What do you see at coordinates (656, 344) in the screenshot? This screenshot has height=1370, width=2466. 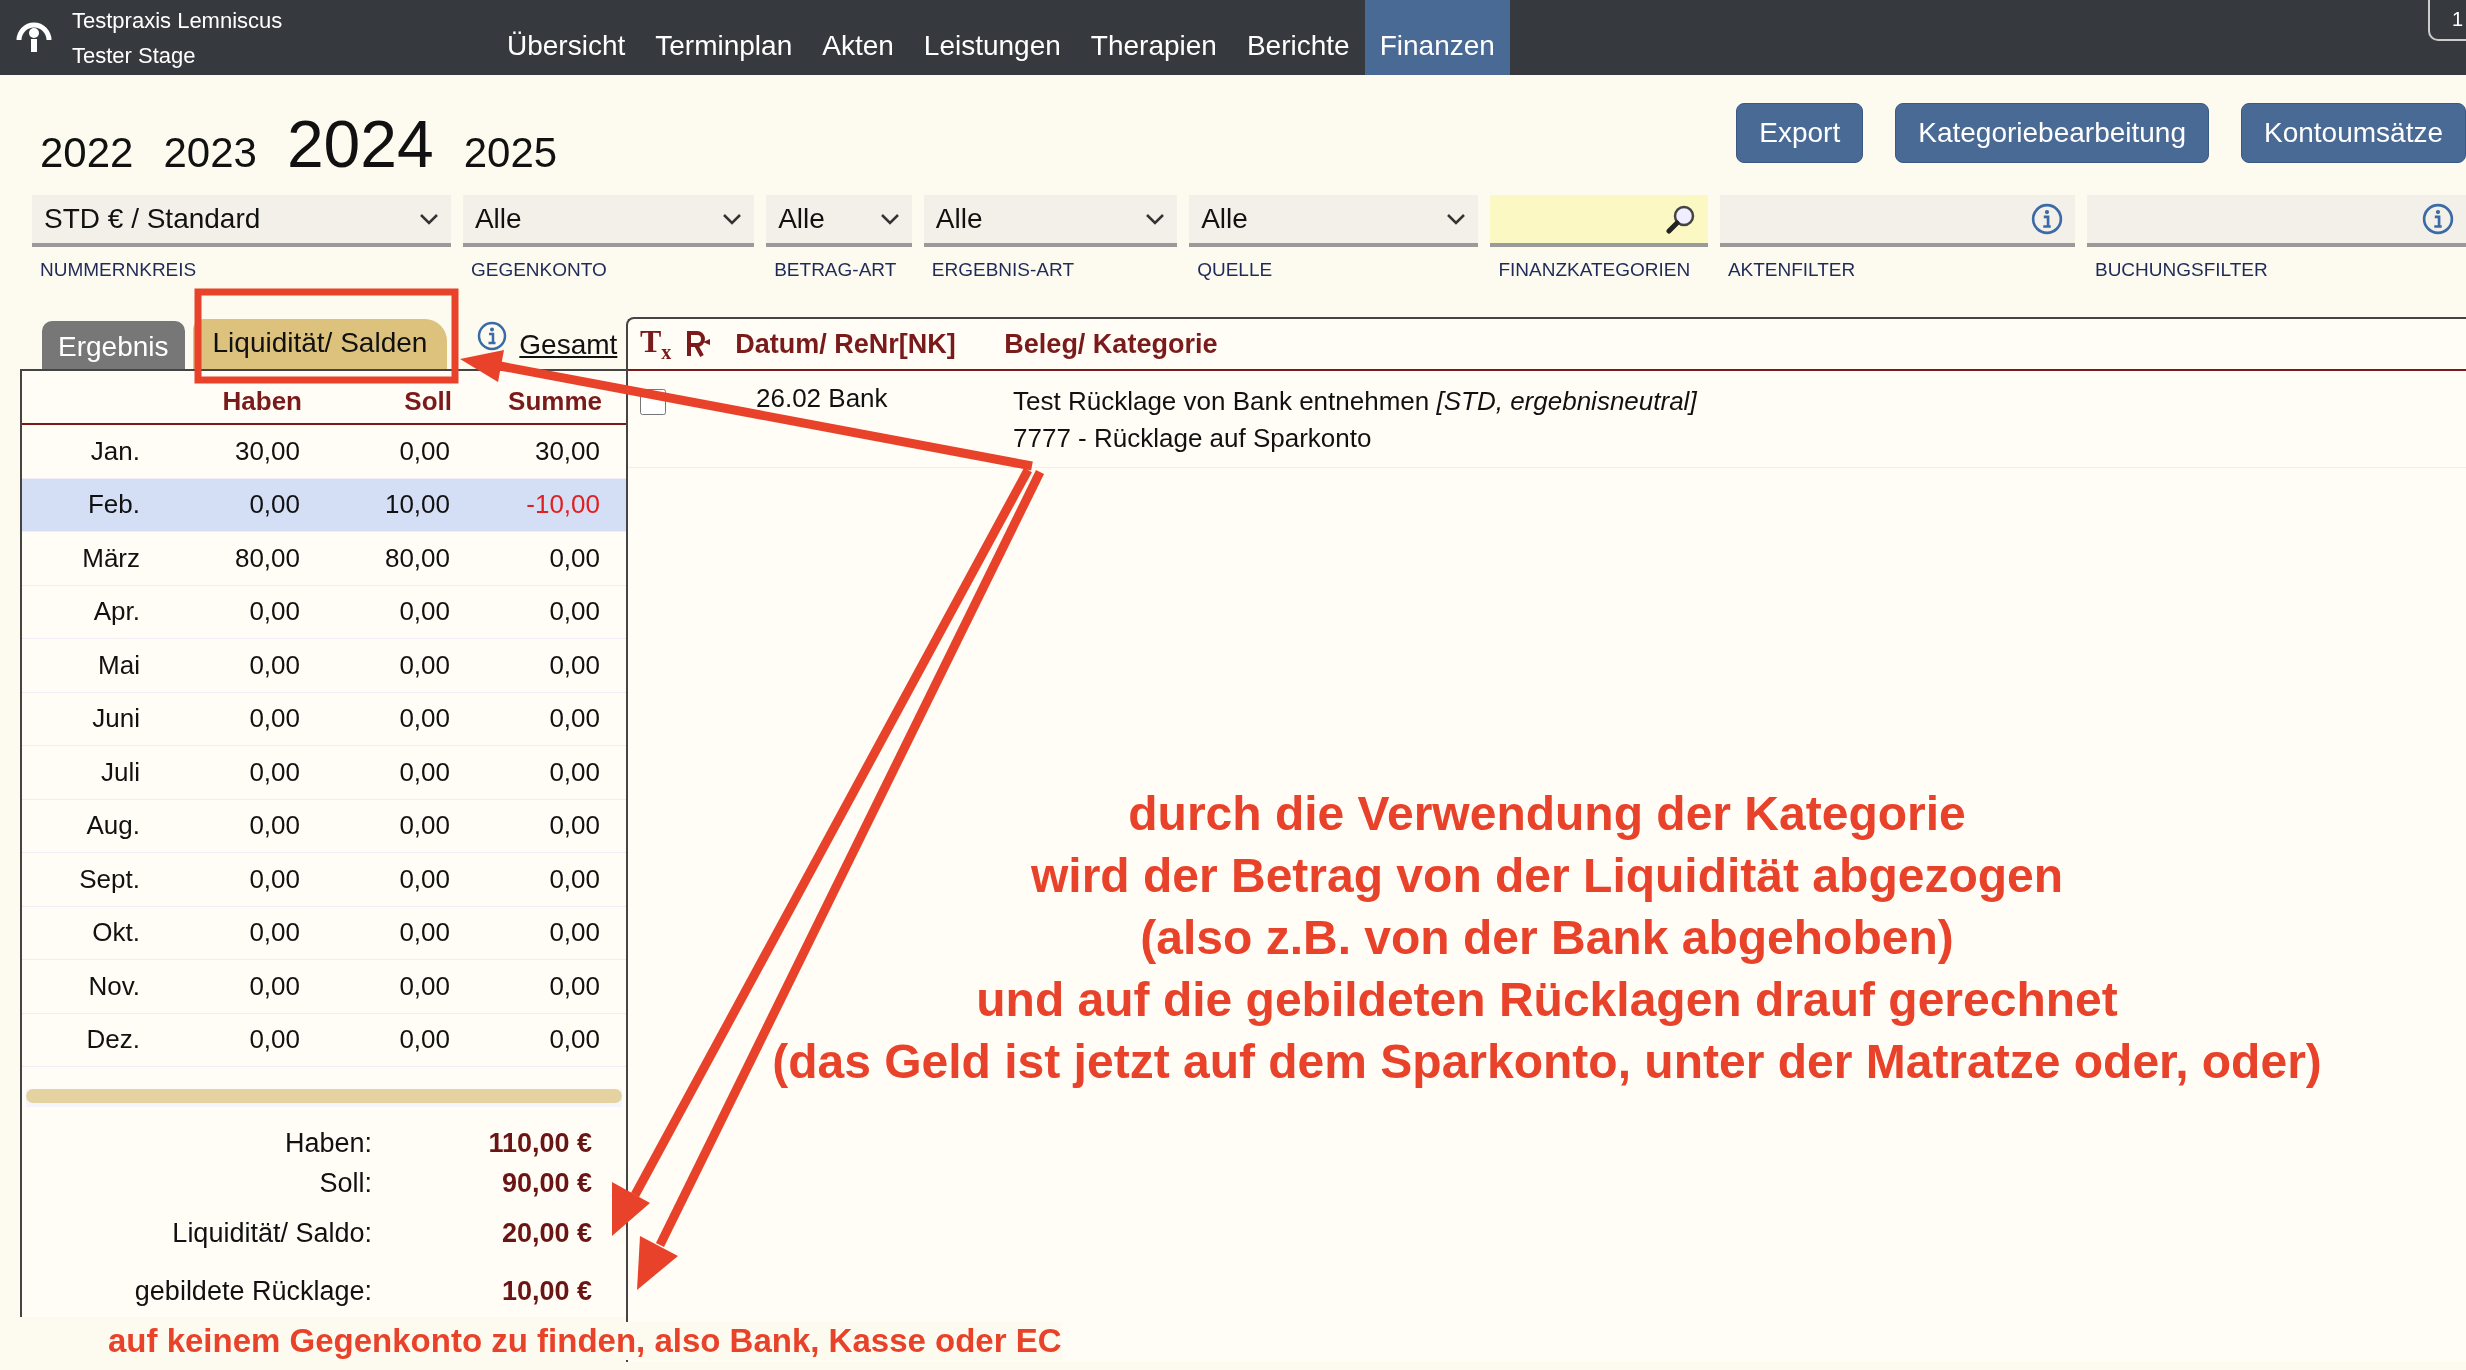 I see `clear-format-button: T$_{x}$` at bounding box center [656, 344].